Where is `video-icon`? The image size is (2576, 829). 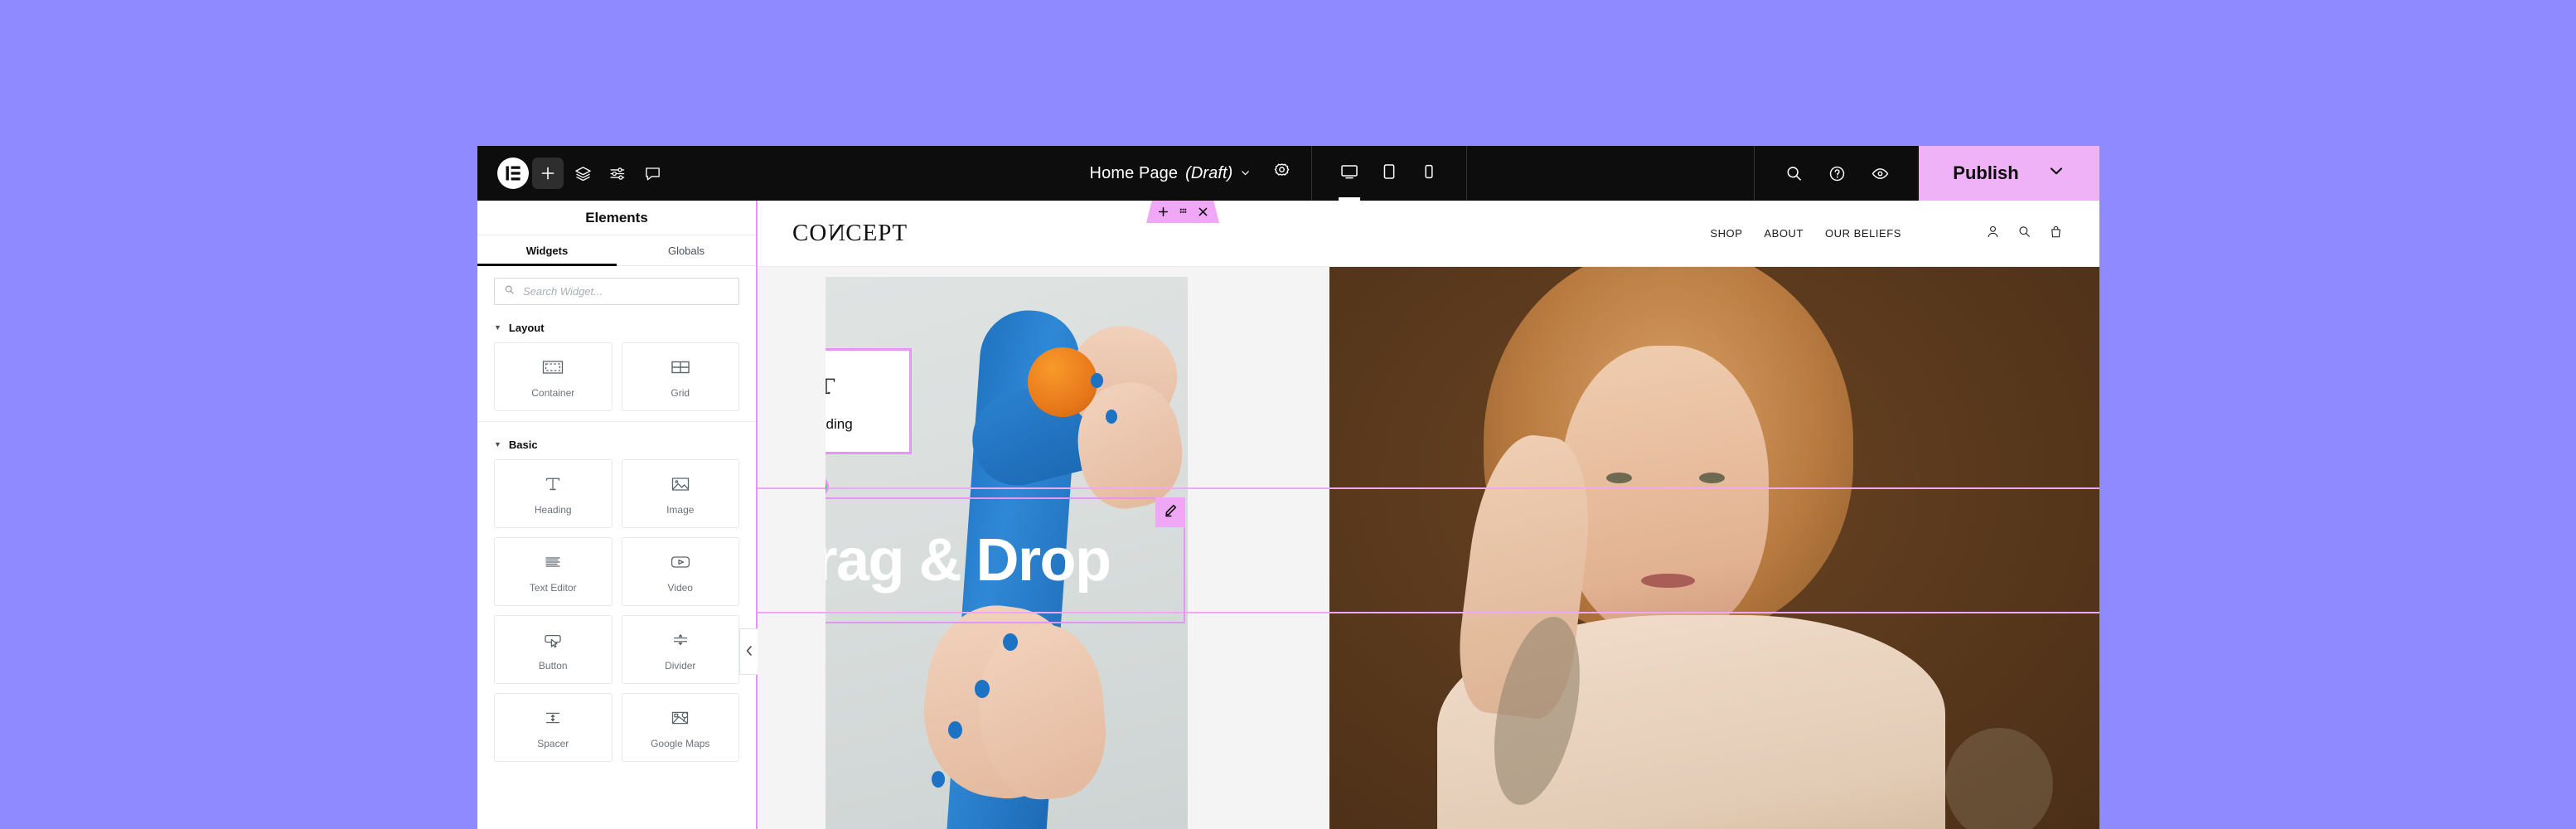 video-icon is located at coordinates (680, 562).